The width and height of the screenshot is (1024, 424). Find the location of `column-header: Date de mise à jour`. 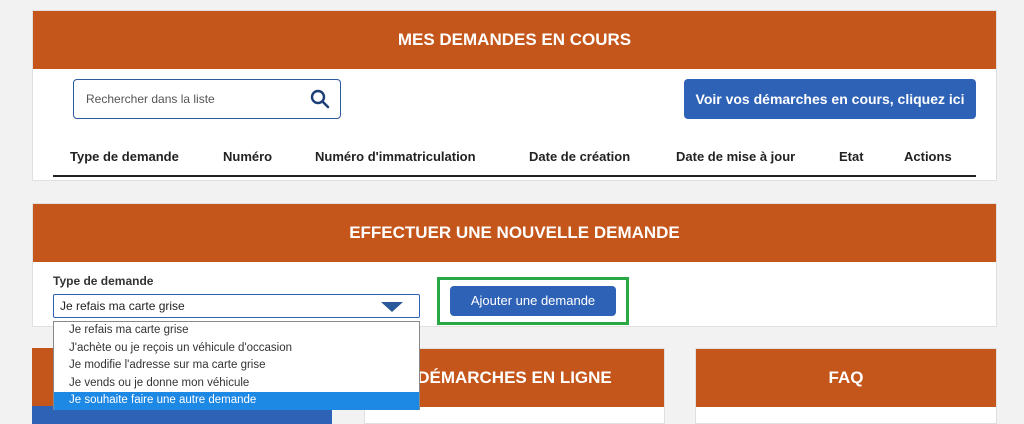

column-header: Date de mise à jour is located at coordinates (735, 156).